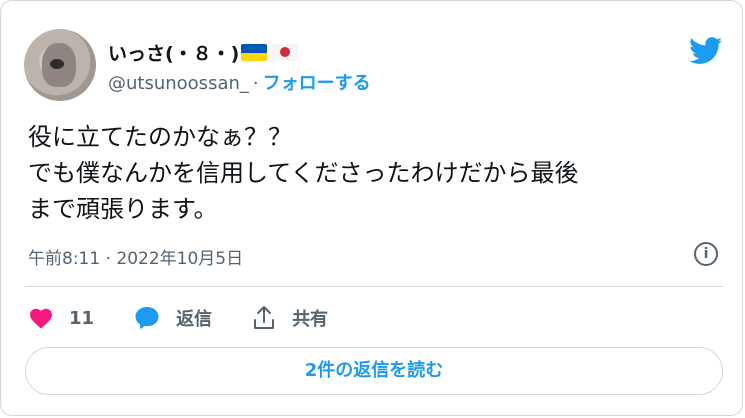 The height and width of the screenshot is (418, 745). I want to click on follow-button: フォローする, so click(317, 83).